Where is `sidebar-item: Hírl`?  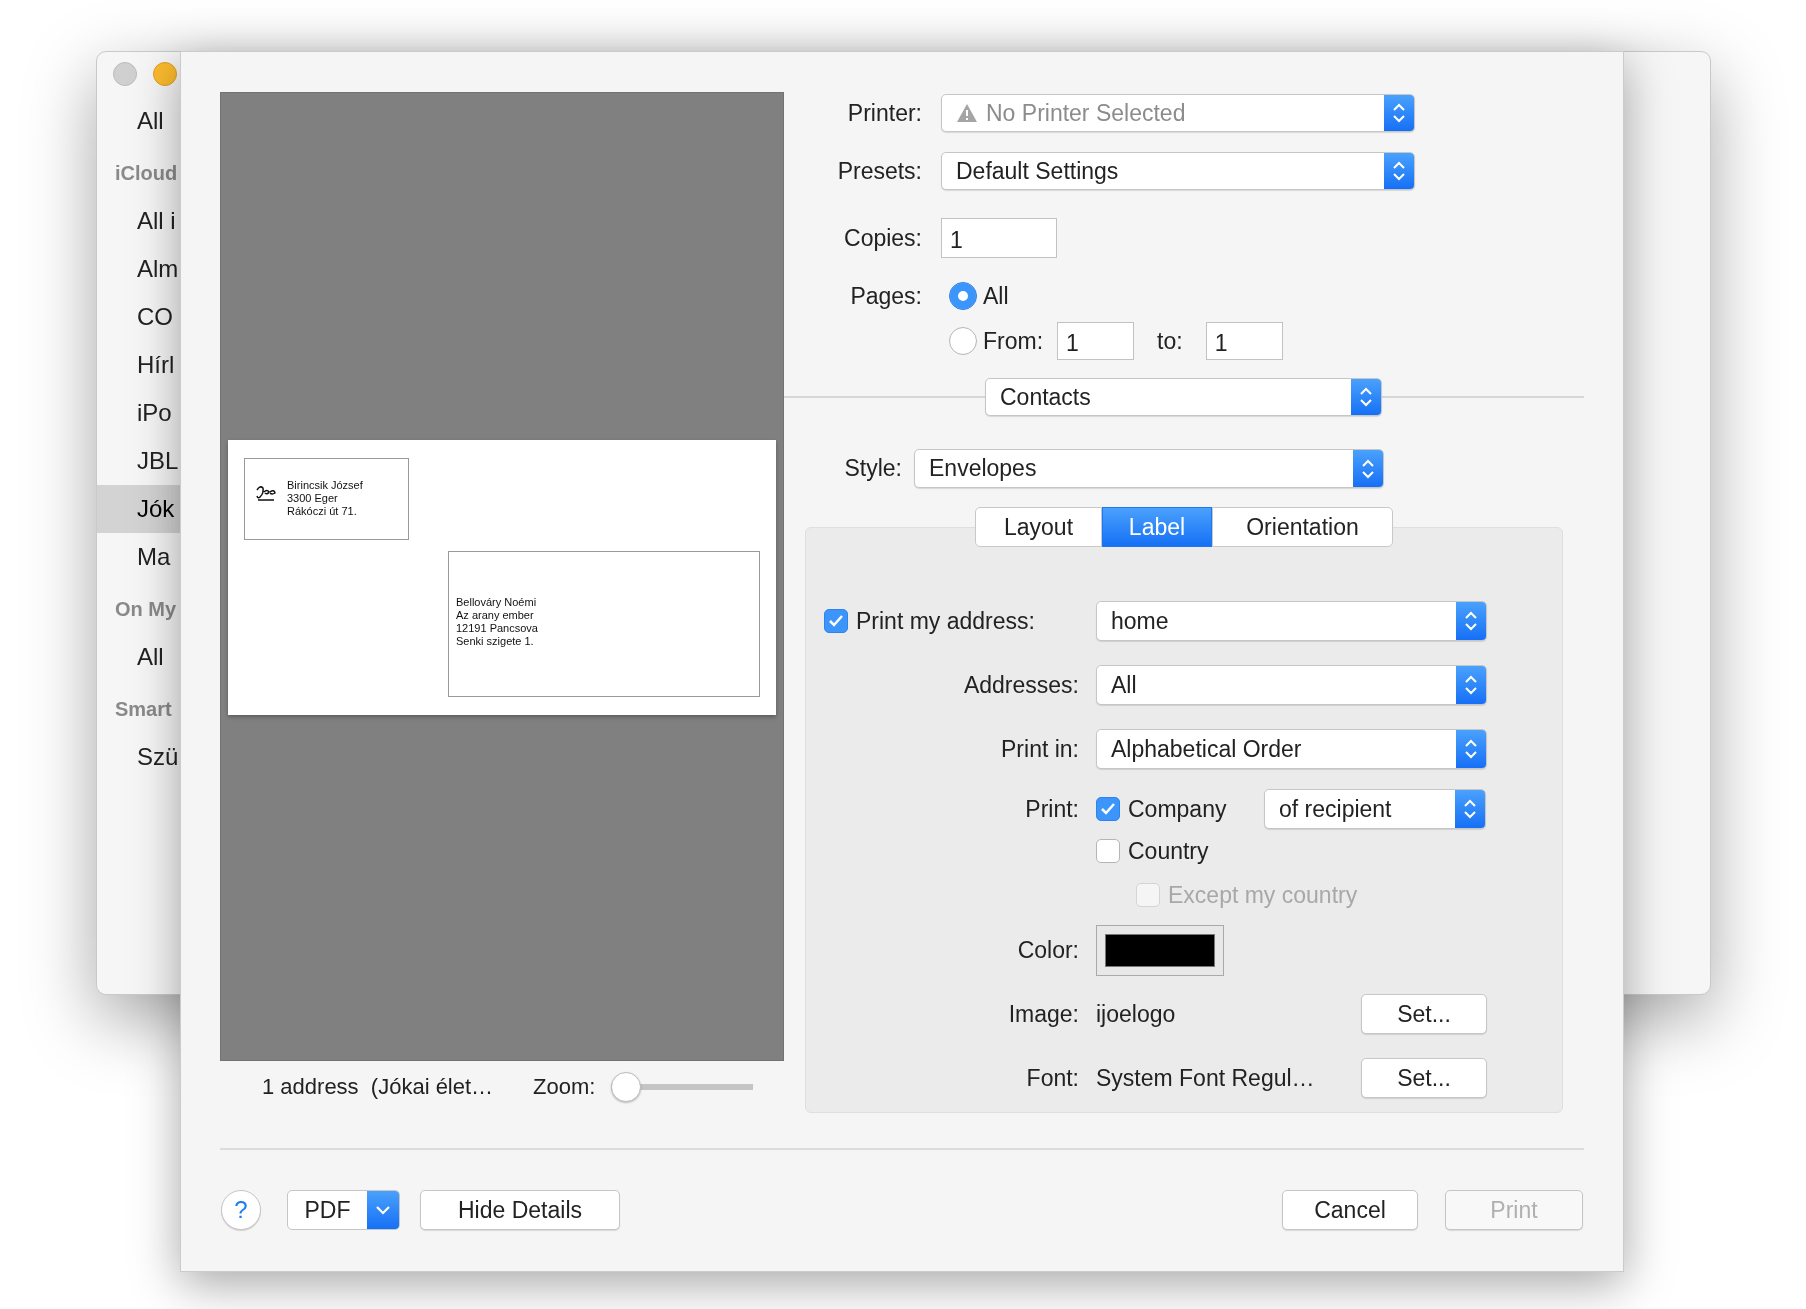
sidebar-item: Hírl is located at coordinates (139, 365).